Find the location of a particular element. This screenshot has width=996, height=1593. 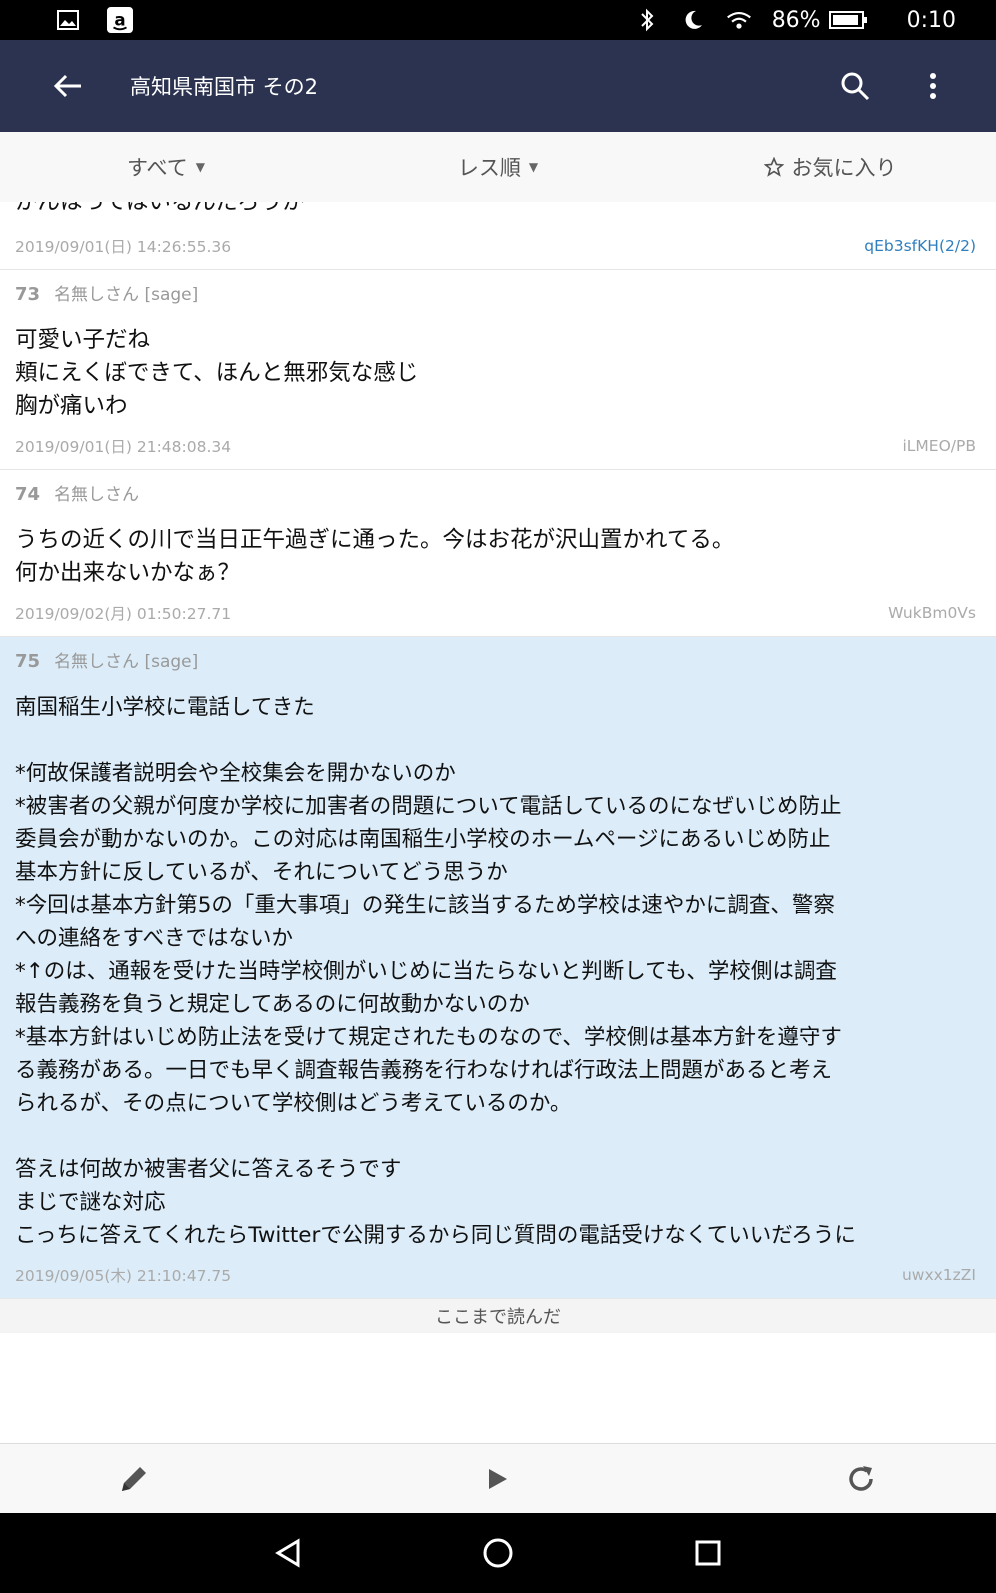

app-actions is located at coordinates (894, 86).